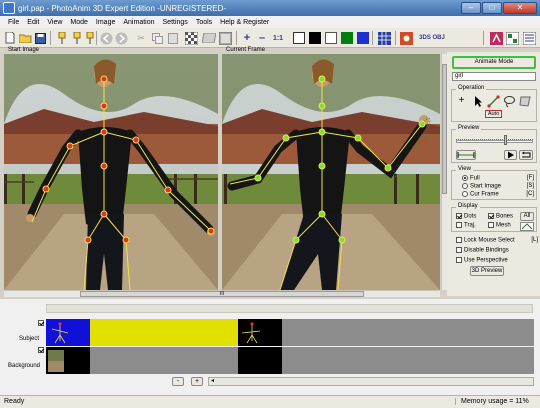 The width and height of the screenshot is (540, 408). Describe the element at coordinates (465, 178) in the screenshot. I see `view-full-radio` at that location.